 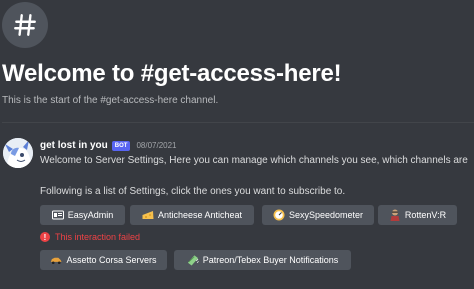 What do you see at coordinates (238, 122) in the screenshot?
I see `divider` at bounding box center [238, 122].